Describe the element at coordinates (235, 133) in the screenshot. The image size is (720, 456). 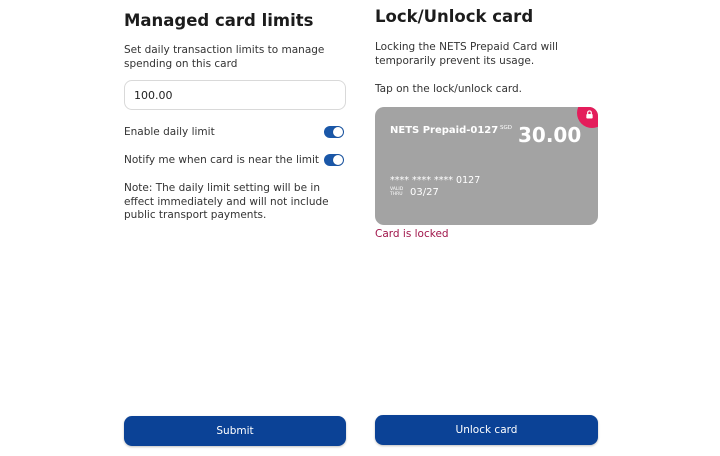
I see `enable-daily-limit-row: Enable daily limit` at that location.